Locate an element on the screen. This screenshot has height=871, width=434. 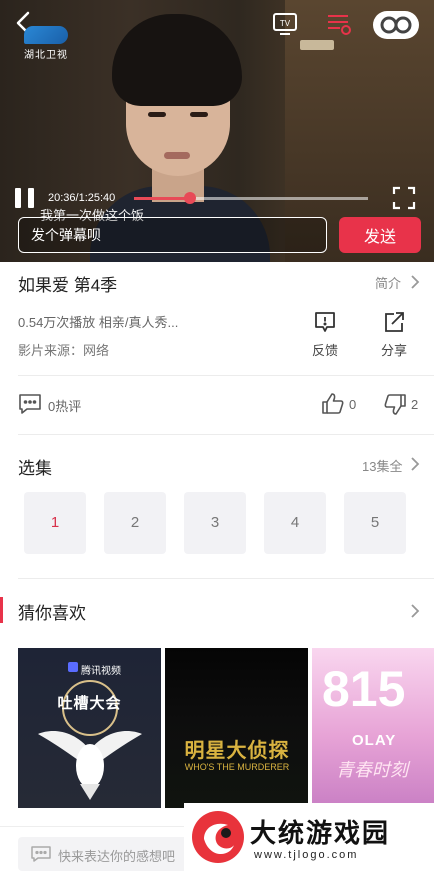
playback-time: 20:36/1:25:40 is located at coordinates (82, 198).